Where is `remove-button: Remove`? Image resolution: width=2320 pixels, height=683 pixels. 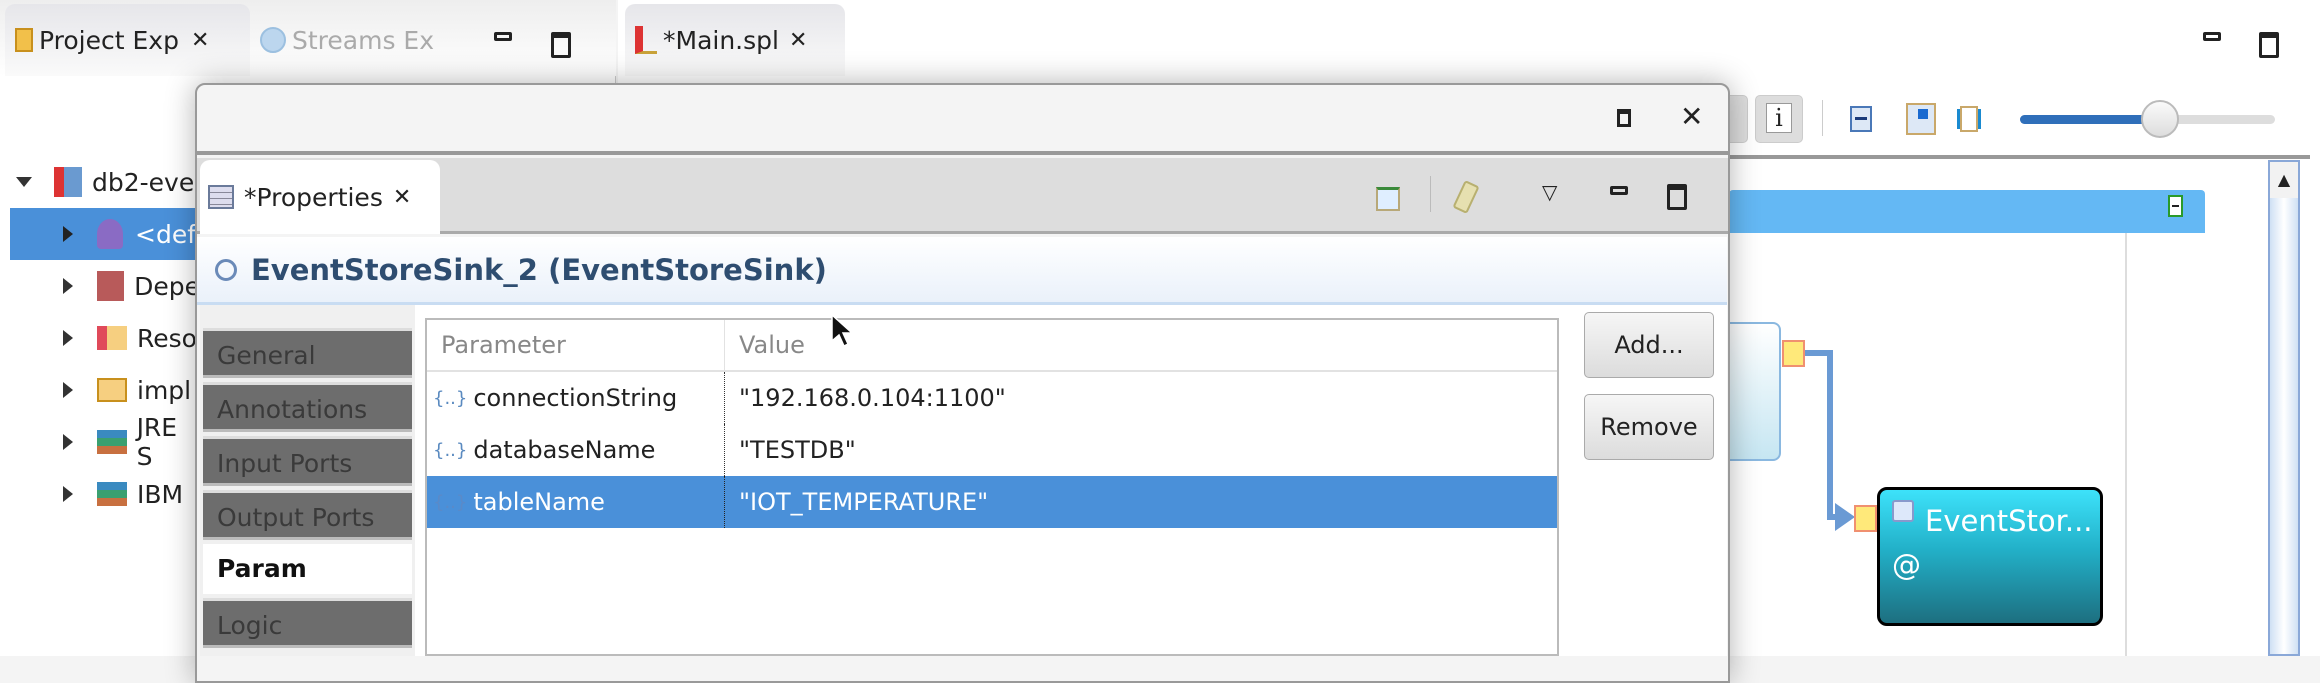
remove-button: Remove is located at coordinates (1649, 427).